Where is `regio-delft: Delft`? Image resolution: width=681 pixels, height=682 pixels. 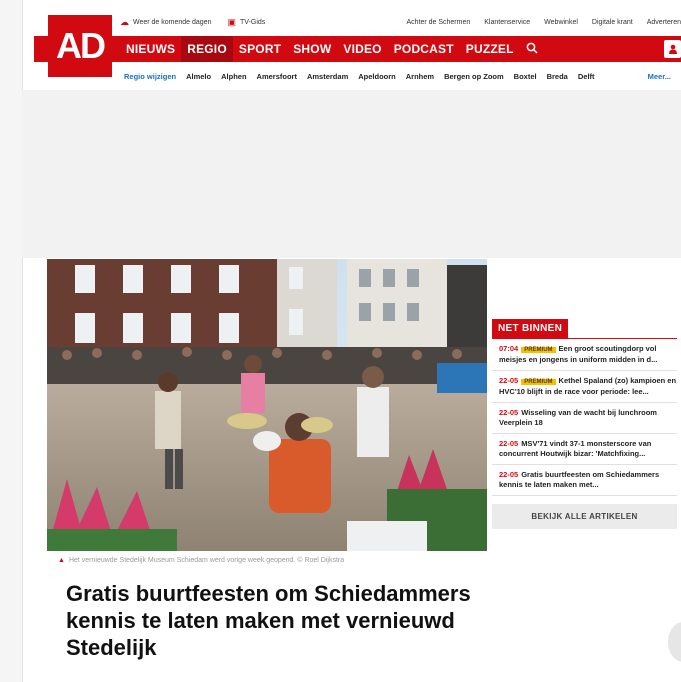 regio-delft: Delft is located at coordinates (586, 76).